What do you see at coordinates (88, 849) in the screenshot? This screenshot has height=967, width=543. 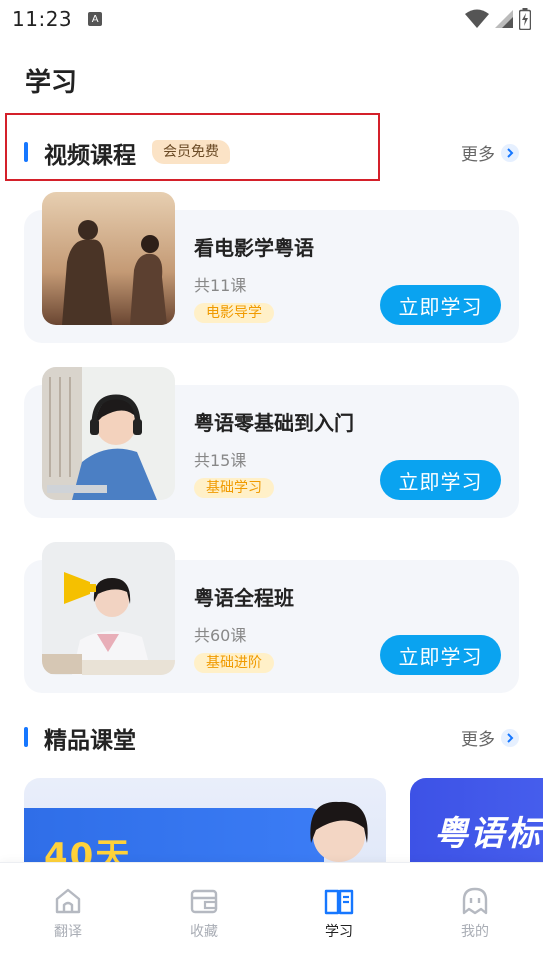 I see `banner-text: 40天` at bounding box center [88, 849].